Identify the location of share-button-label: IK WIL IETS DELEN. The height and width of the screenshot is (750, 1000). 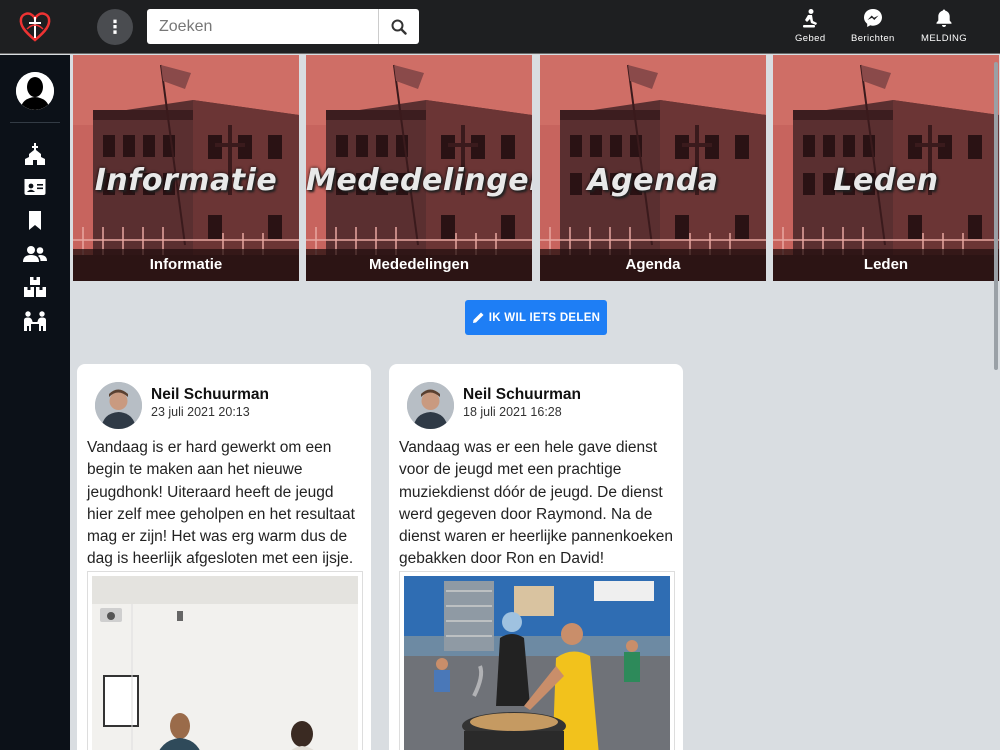
(544, 317).